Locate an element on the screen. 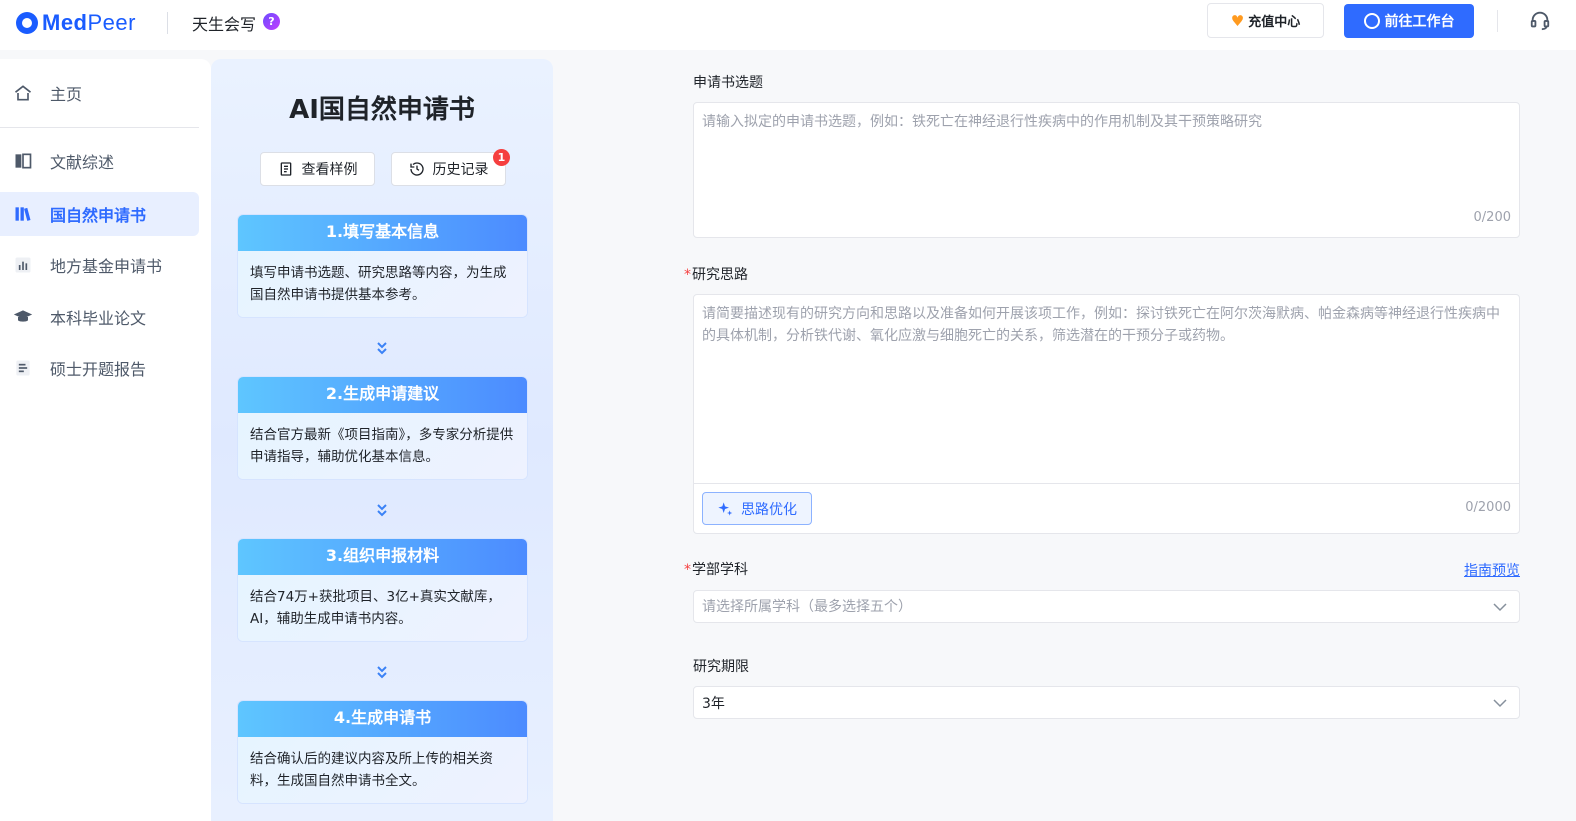 This screenshot has width=1576, height=821. optimize-label: 思路优化 is located at coordinates (769, 509).